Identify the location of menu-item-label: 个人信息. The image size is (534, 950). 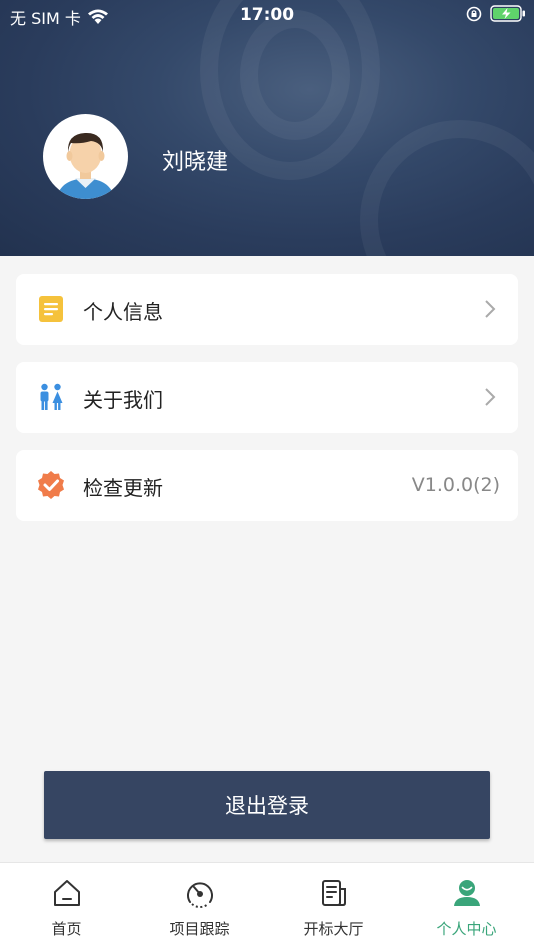
(123, 312).